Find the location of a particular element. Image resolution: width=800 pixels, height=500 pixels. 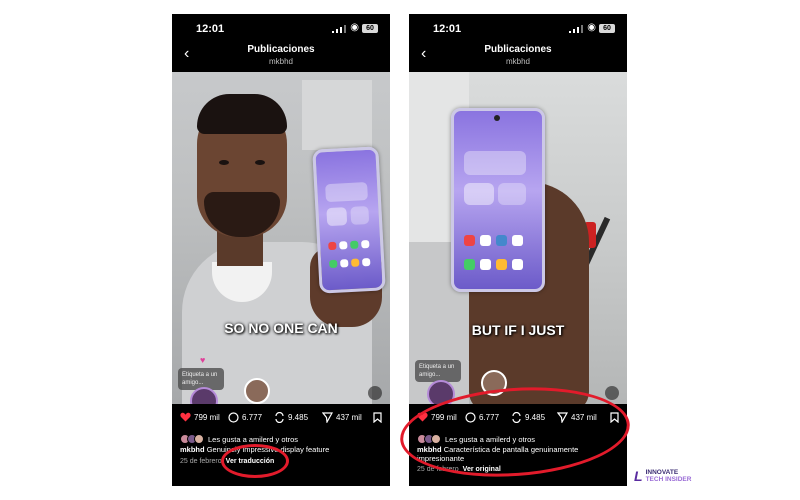

background-window is located at coordinates (337, 115).